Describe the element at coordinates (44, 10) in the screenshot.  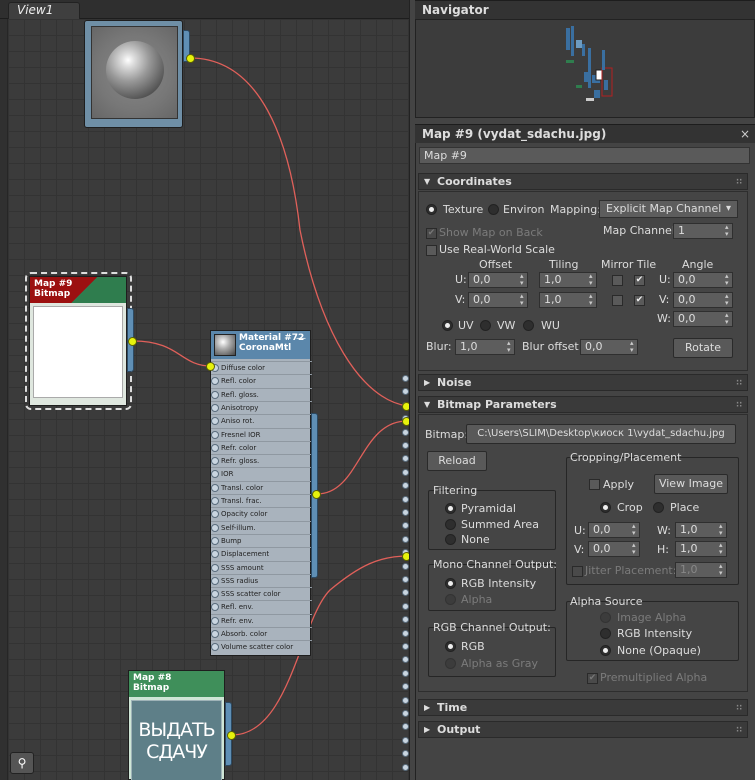
I see `tab-view1: View1` at that location.